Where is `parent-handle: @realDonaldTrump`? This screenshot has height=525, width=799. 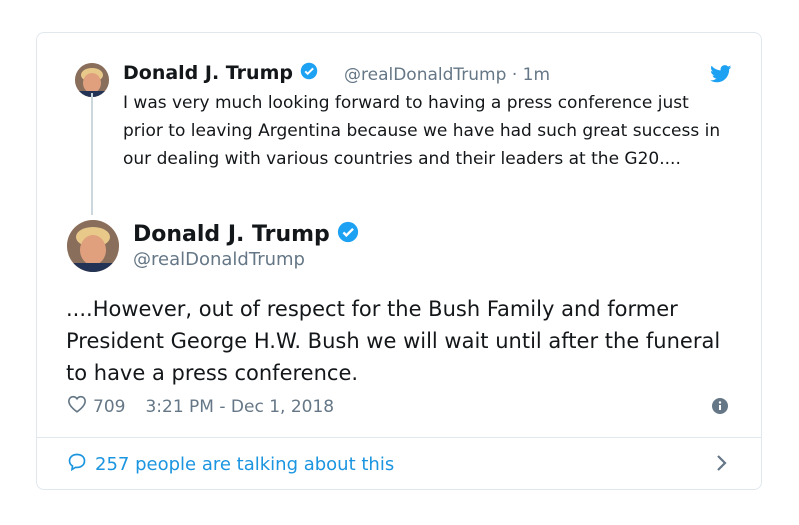
parent-handle: @realDonaldTrump is located at coordinates (425, 75).